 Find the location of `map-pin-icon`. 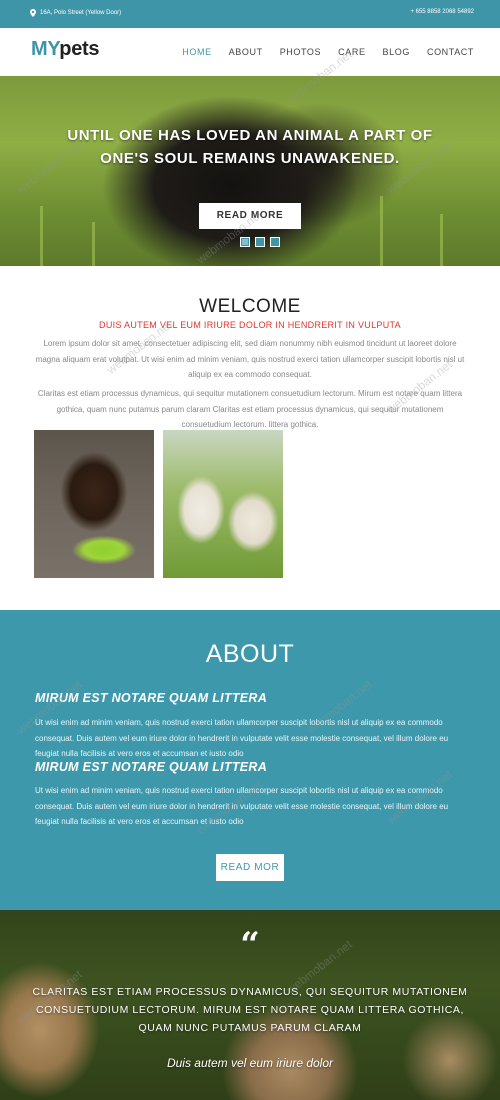

map-pin-icon is located at coordinates (33, 13).